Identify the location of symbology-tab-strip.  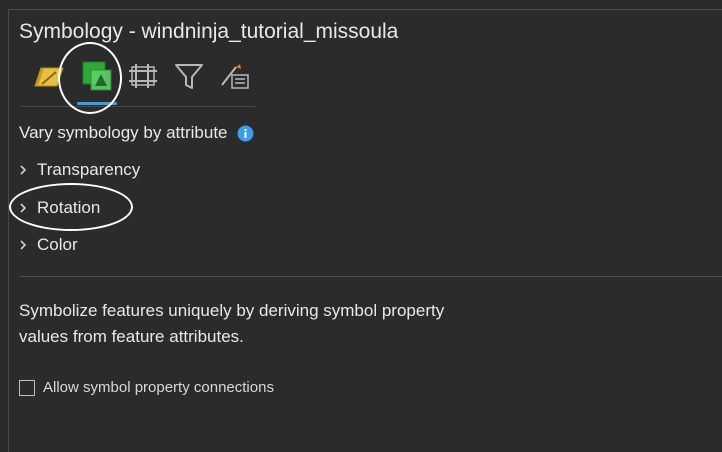
(138, 80).